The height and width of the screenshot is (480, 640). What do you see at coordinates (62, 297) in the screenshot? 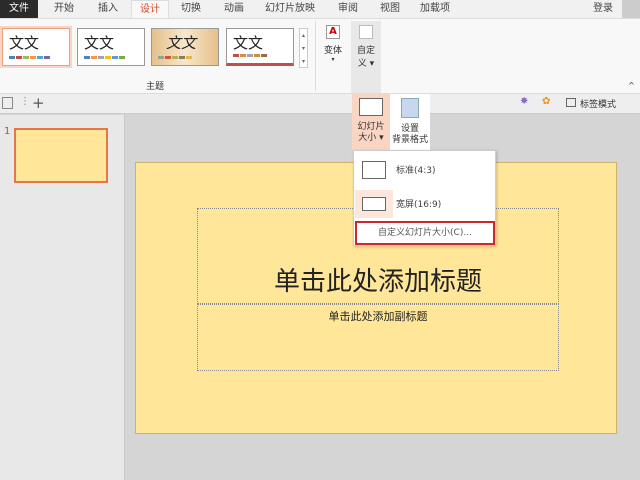
I see `thumbnail-pane: 1` at bounding box center [62, 297].